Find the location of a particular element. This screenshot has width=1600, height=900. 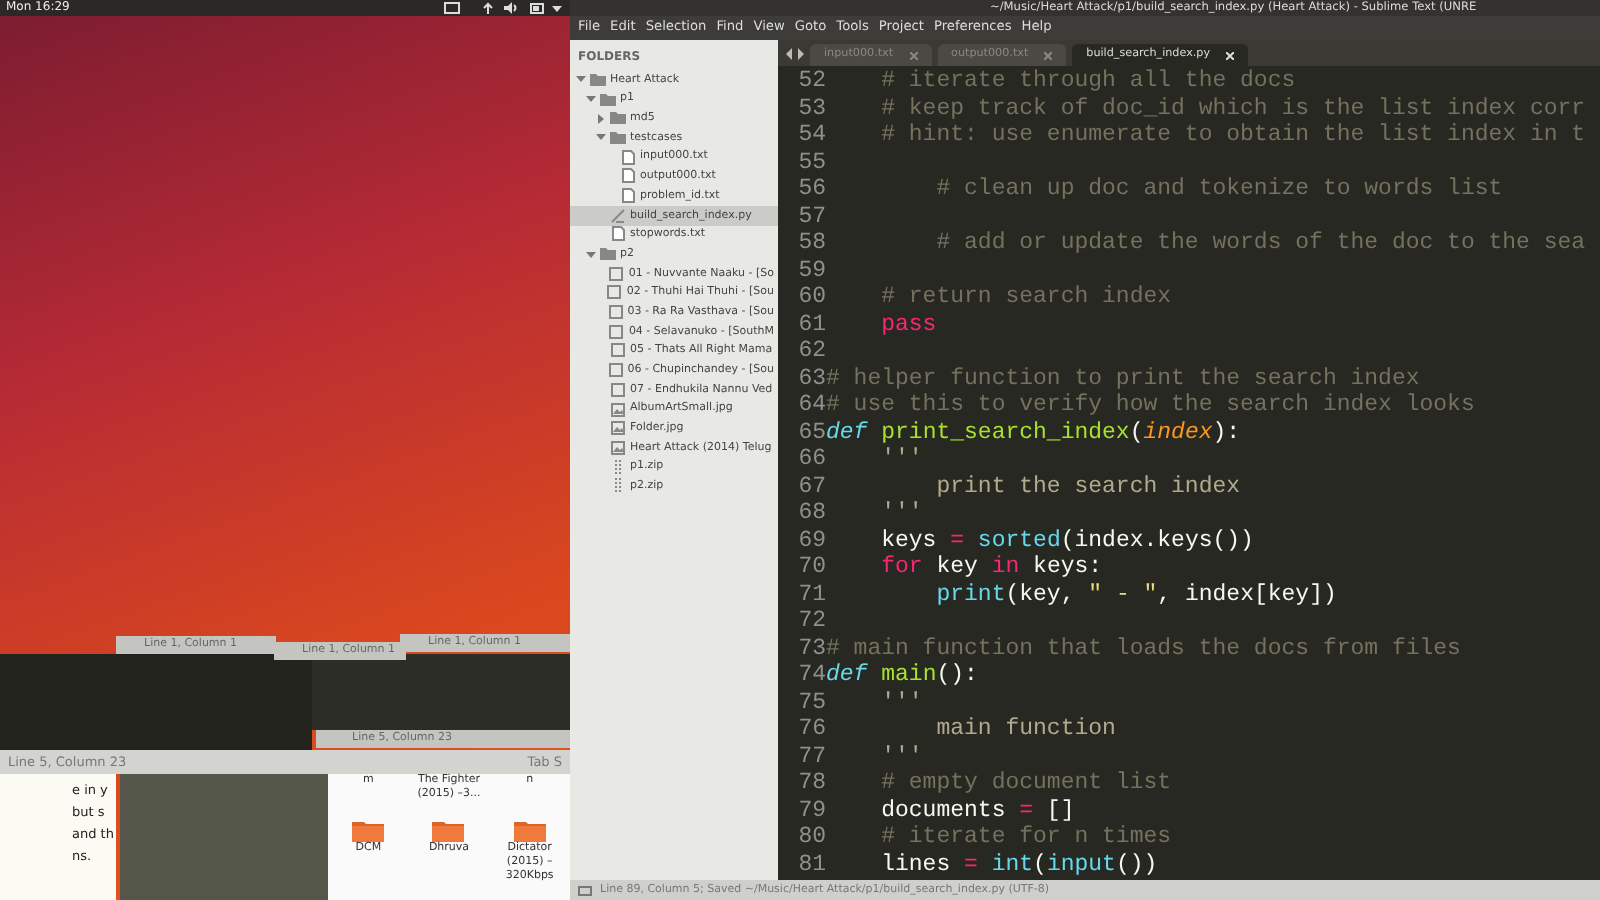

line-number: 78 is located at coordinates (811, 783).